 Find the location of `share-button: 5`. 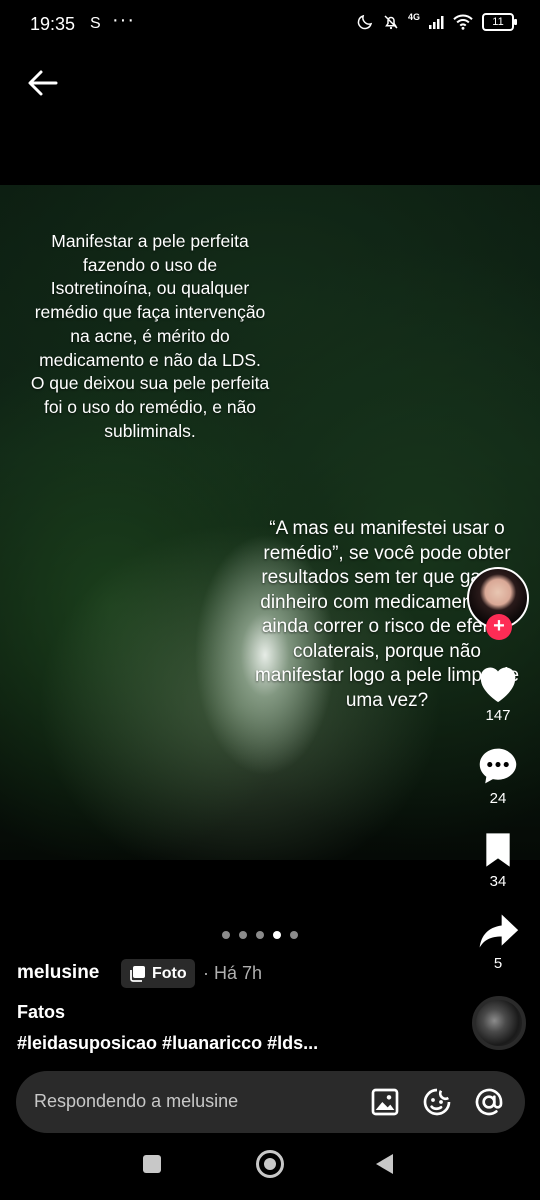

share-button: 5 is located at coordinates (498, 941).